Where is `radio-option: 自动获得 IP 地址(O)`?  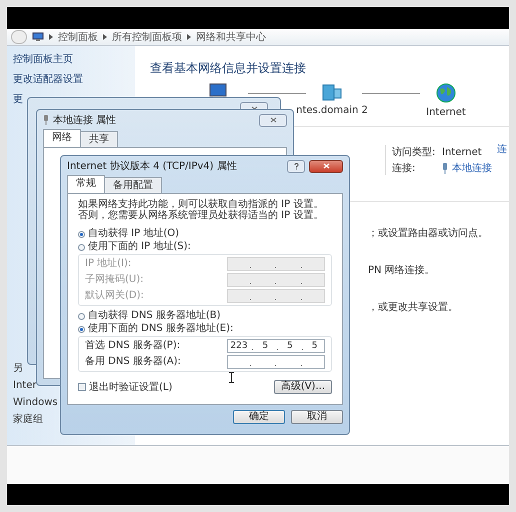 radio-option: 自动获得 IP 地址(O) is located at coordinates (205, 234).